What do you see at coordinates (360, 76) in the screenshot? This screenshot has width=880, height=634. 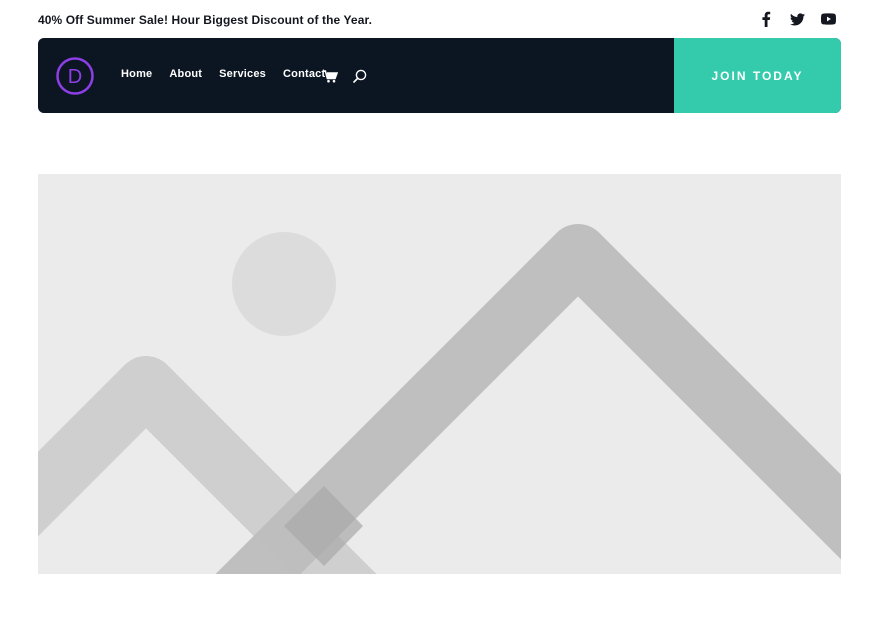 I see `search-icon` at bounding box center [360, 76].